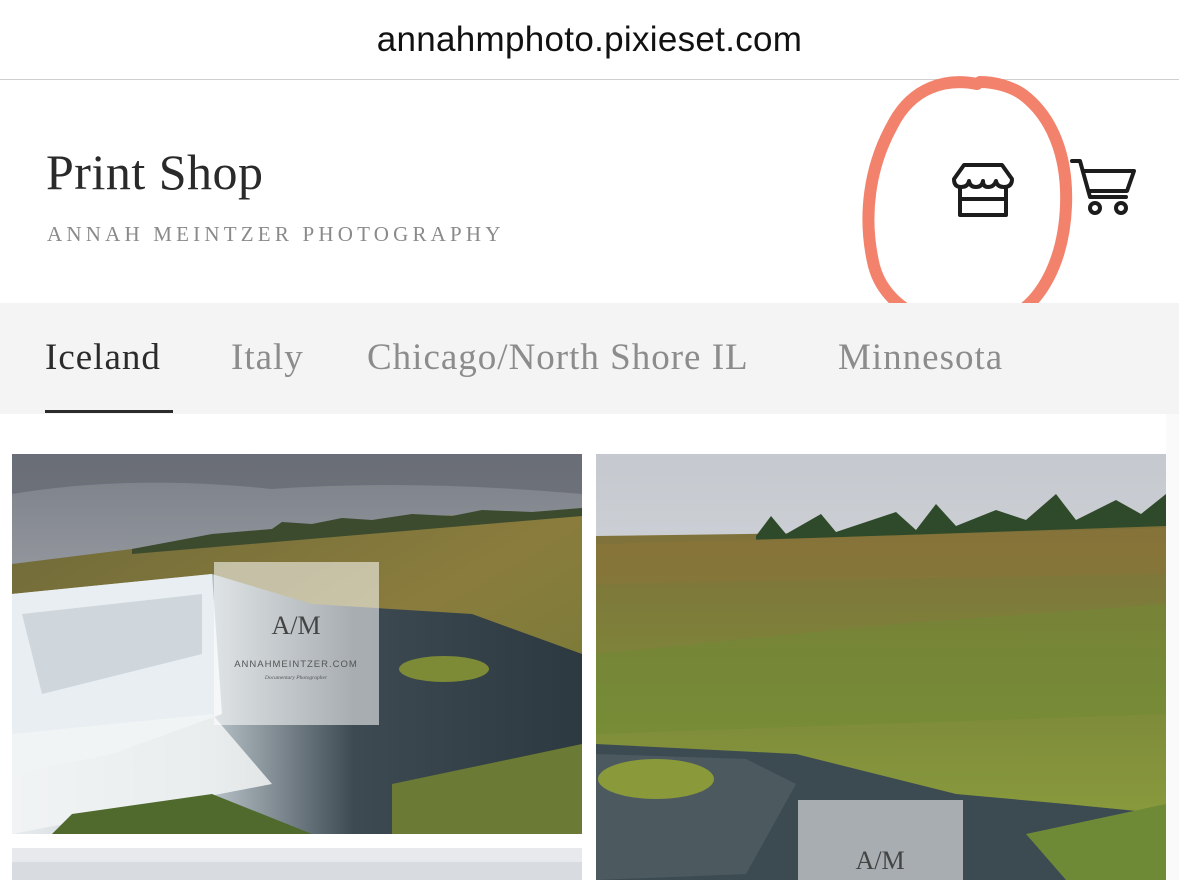  Describe the element at coordinates (880, 840) in the screenshot. I see `watermark: A/M` at that location.